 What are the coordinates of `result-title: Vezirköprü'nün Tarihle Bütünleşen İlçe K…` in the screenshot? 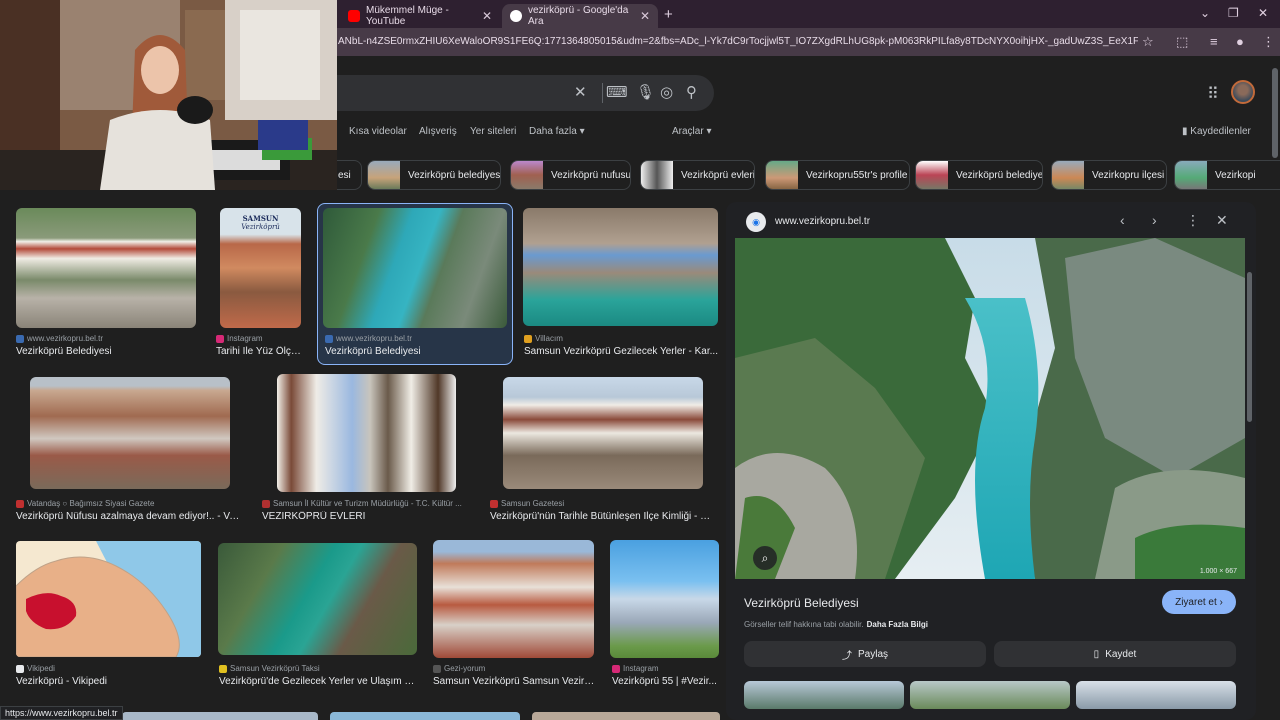 It's located at (602, 516).